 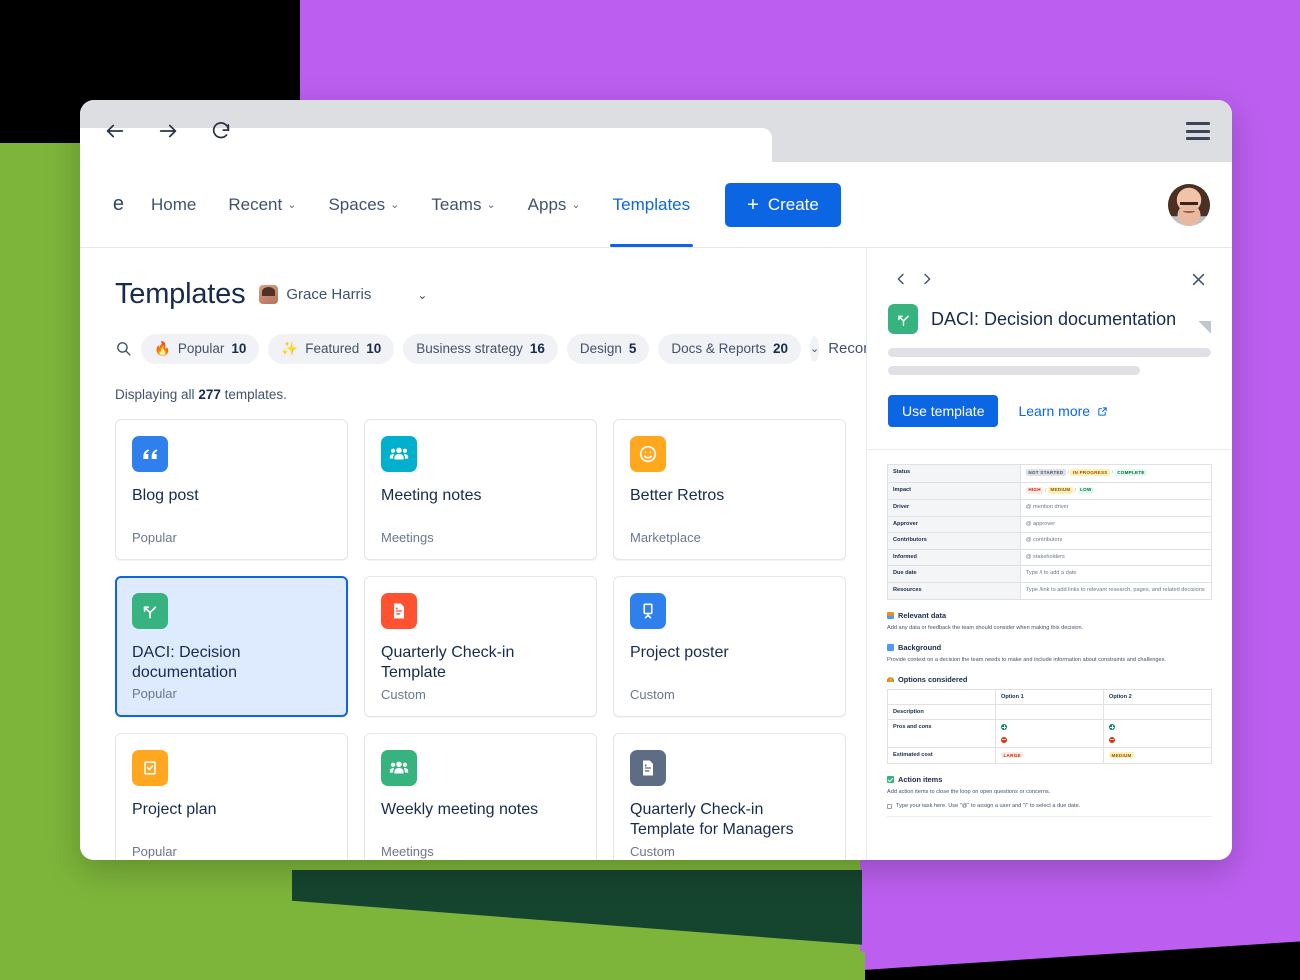 I want to click on chip-label: Popular, so click(x=201, y=348).